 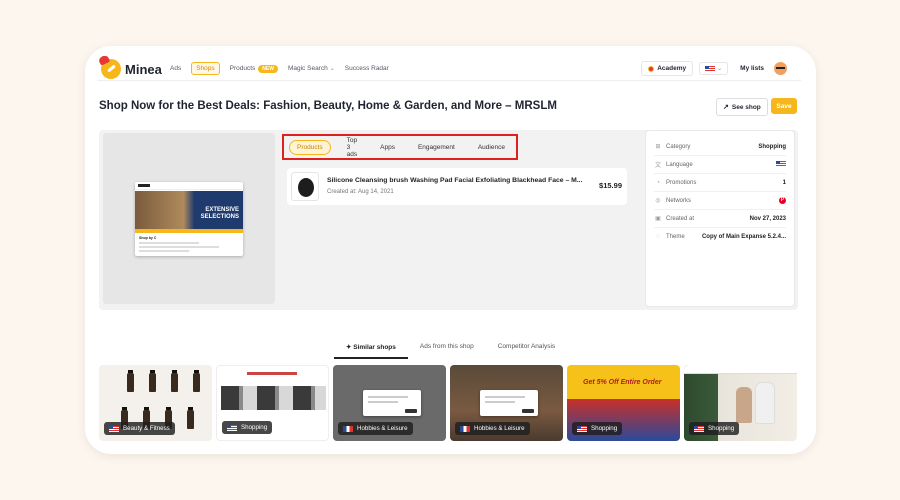 I want to click on preview-subheading: Shop by C, so click(x=148, y=238).